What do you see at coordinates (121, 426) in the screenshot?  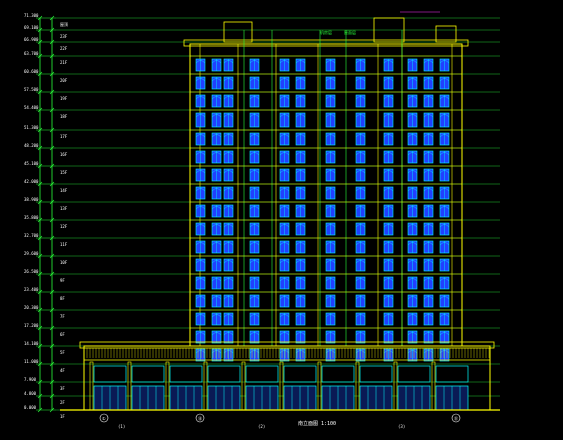 I see `side-note: (1)` at bounding box center [121, 426].